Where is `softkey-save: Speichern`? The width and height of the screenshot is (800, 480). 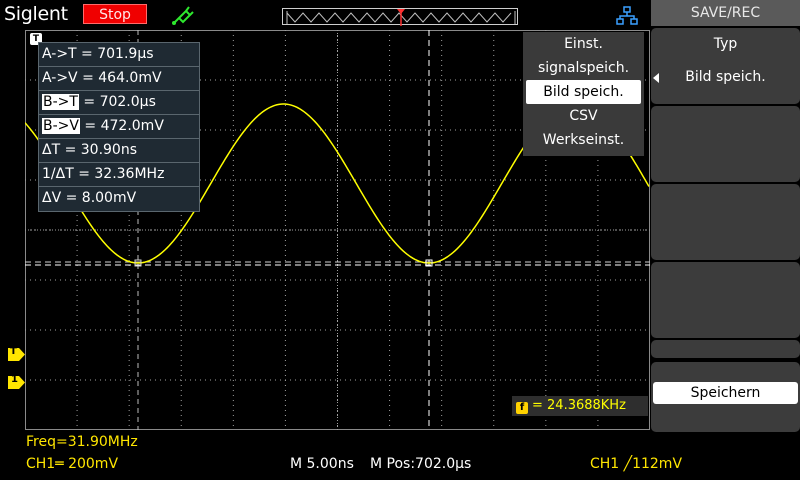
softkey-save: Speichern is located at coordinates (725, 397).